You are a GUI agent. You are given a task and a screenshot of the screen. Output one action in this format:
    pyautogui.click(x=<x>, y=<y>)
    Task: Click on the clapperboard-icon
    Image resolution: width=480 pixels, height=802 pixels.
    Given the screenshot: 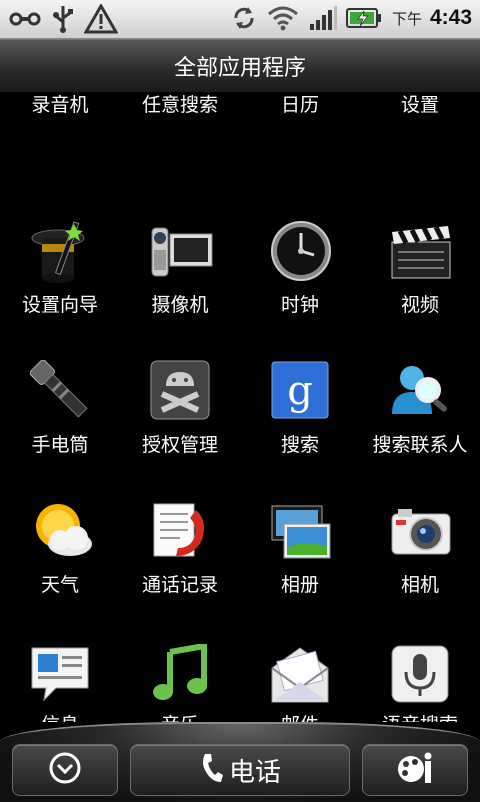 What is the action you would take?
    pyautogui.click(x=420, y=254)
    